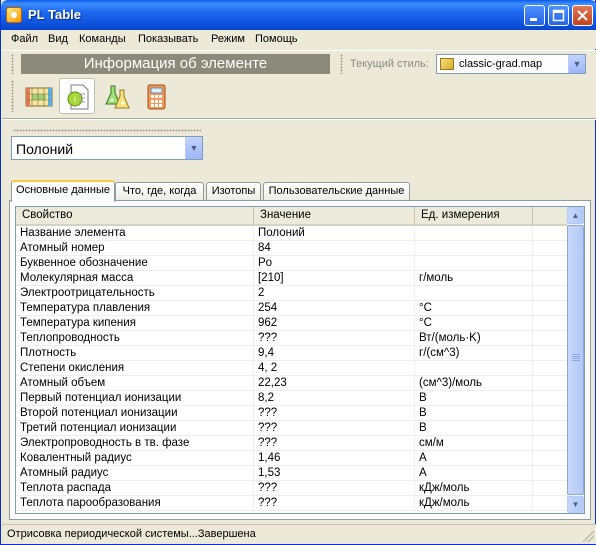  Describe the element at coordinates (292, 473) in the screenshot. I see `table-row: Атомный радиус 1,53 A` at that location.